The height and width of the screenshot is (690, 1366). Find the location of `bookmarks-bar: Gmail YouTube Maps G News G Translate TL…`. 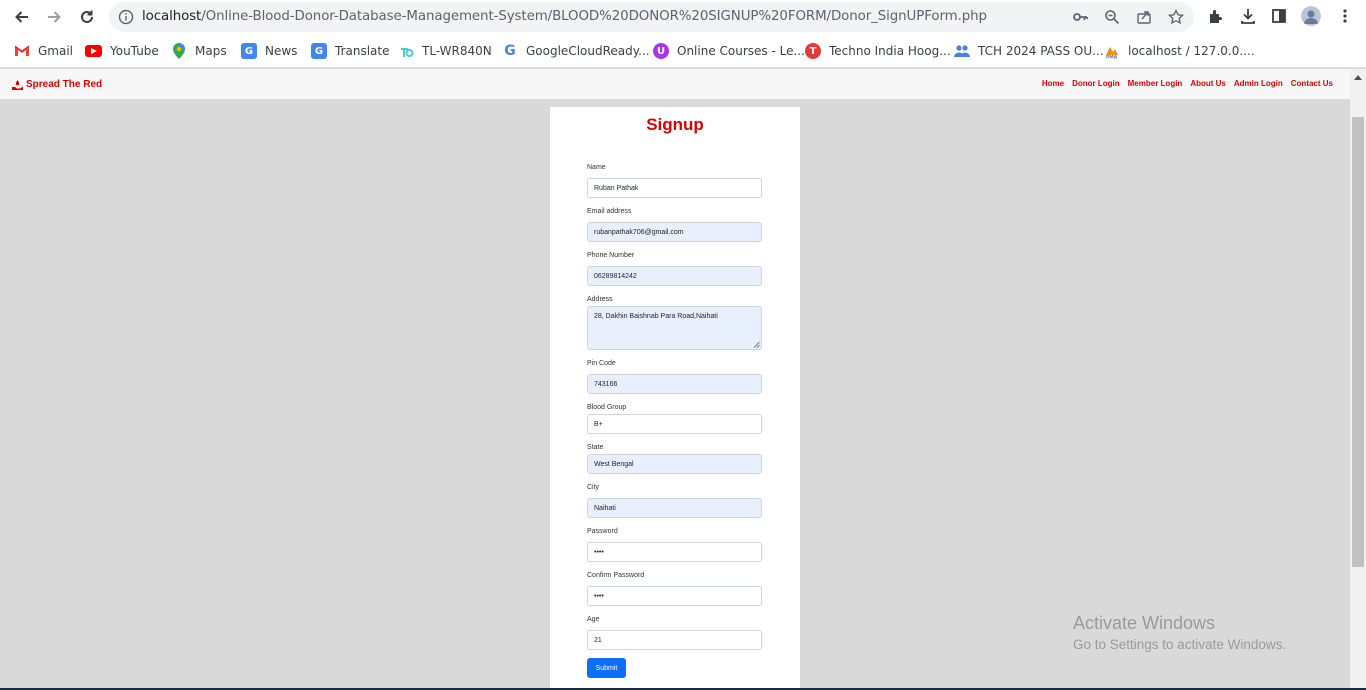

bookmarks-bar: Gmail YouTube Maps G News G Translate TL… is located at coordinates (683, 51).